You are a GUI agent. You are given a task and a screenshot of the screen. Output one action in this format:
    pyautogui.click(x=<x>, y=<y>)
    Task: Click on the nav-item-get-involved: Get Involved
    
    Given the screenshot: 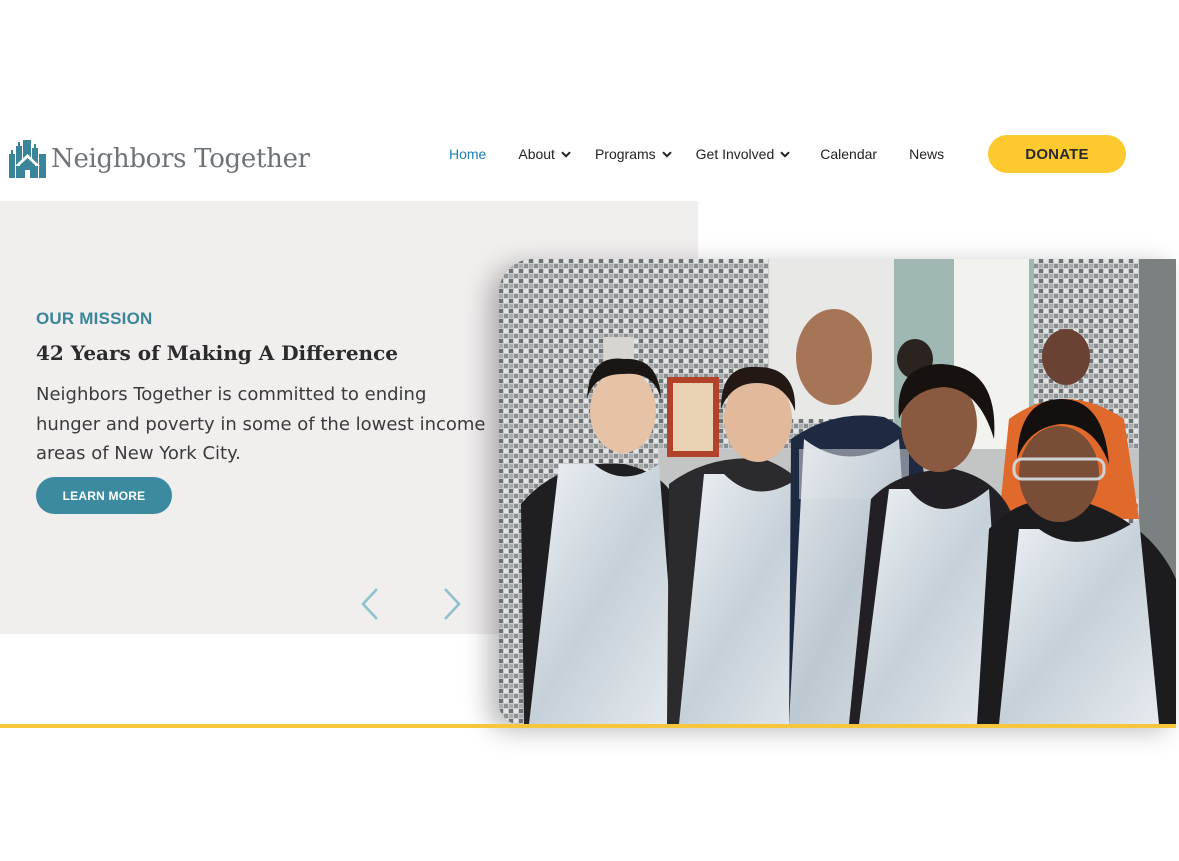 What is the action you would take?
    pyautogui.click(x=743, y=154)
    